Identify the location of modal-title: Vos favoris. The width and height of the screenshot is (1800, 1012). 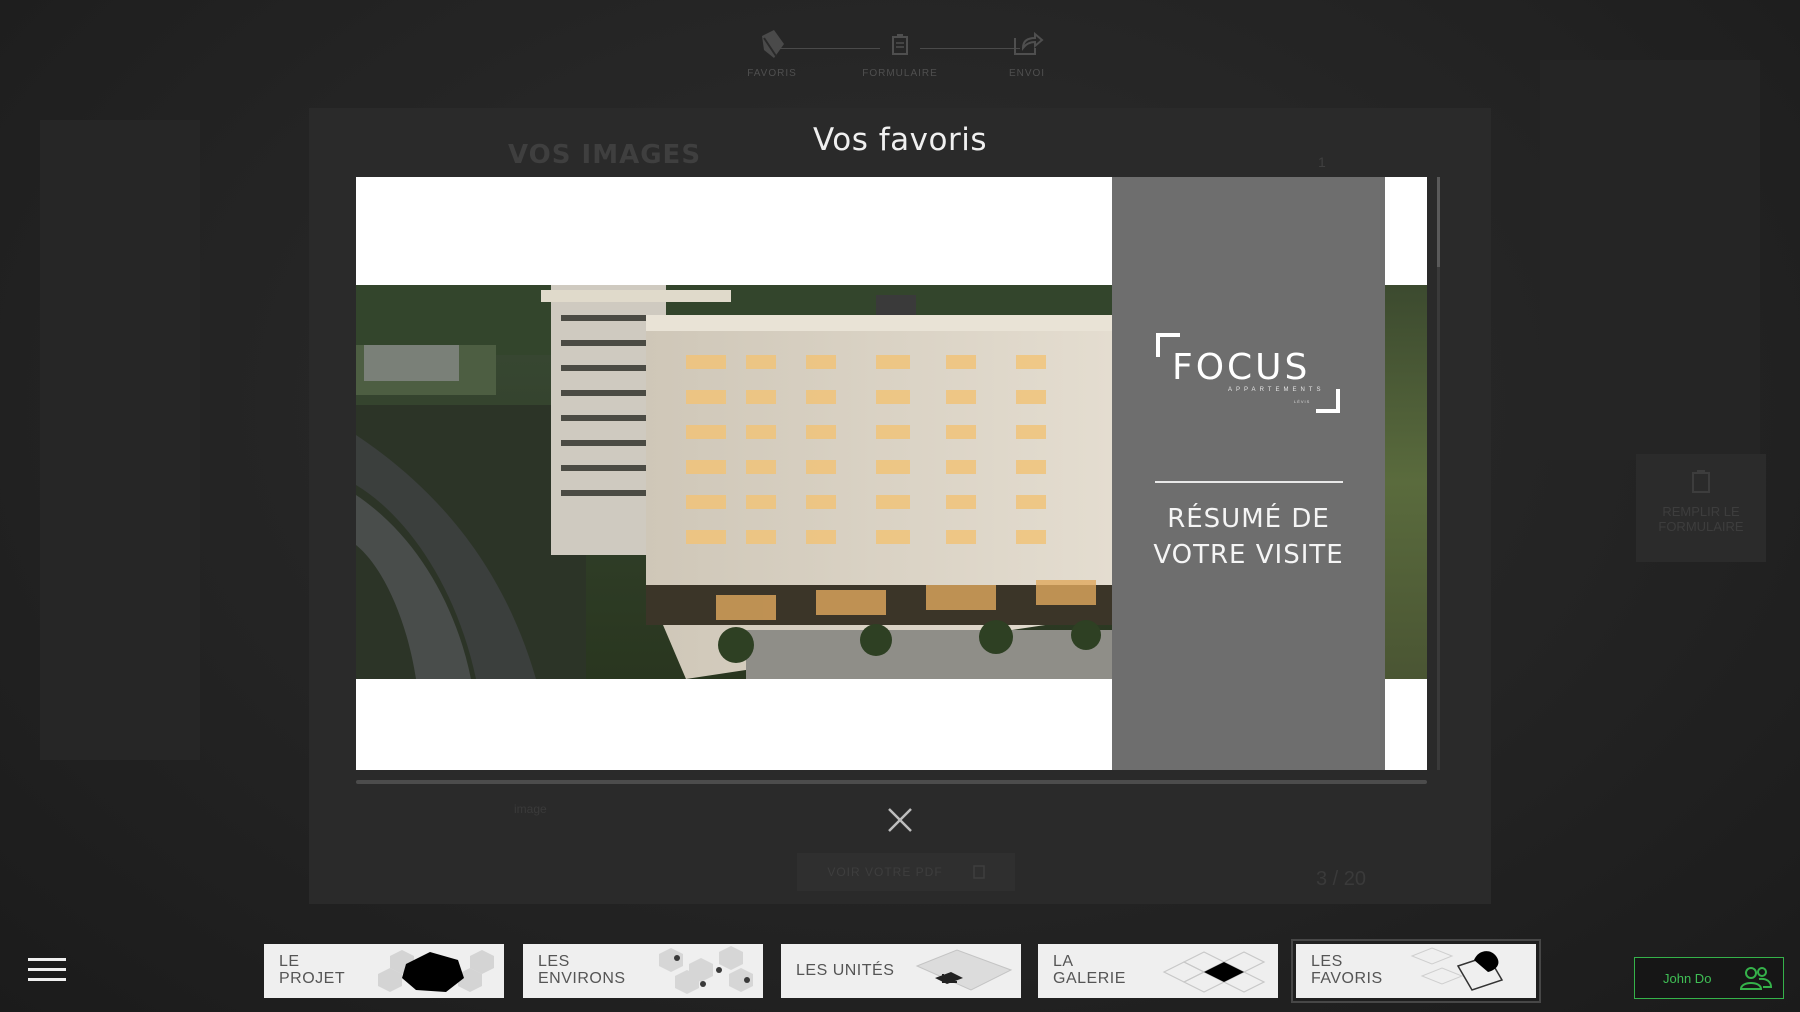
(899, 140).